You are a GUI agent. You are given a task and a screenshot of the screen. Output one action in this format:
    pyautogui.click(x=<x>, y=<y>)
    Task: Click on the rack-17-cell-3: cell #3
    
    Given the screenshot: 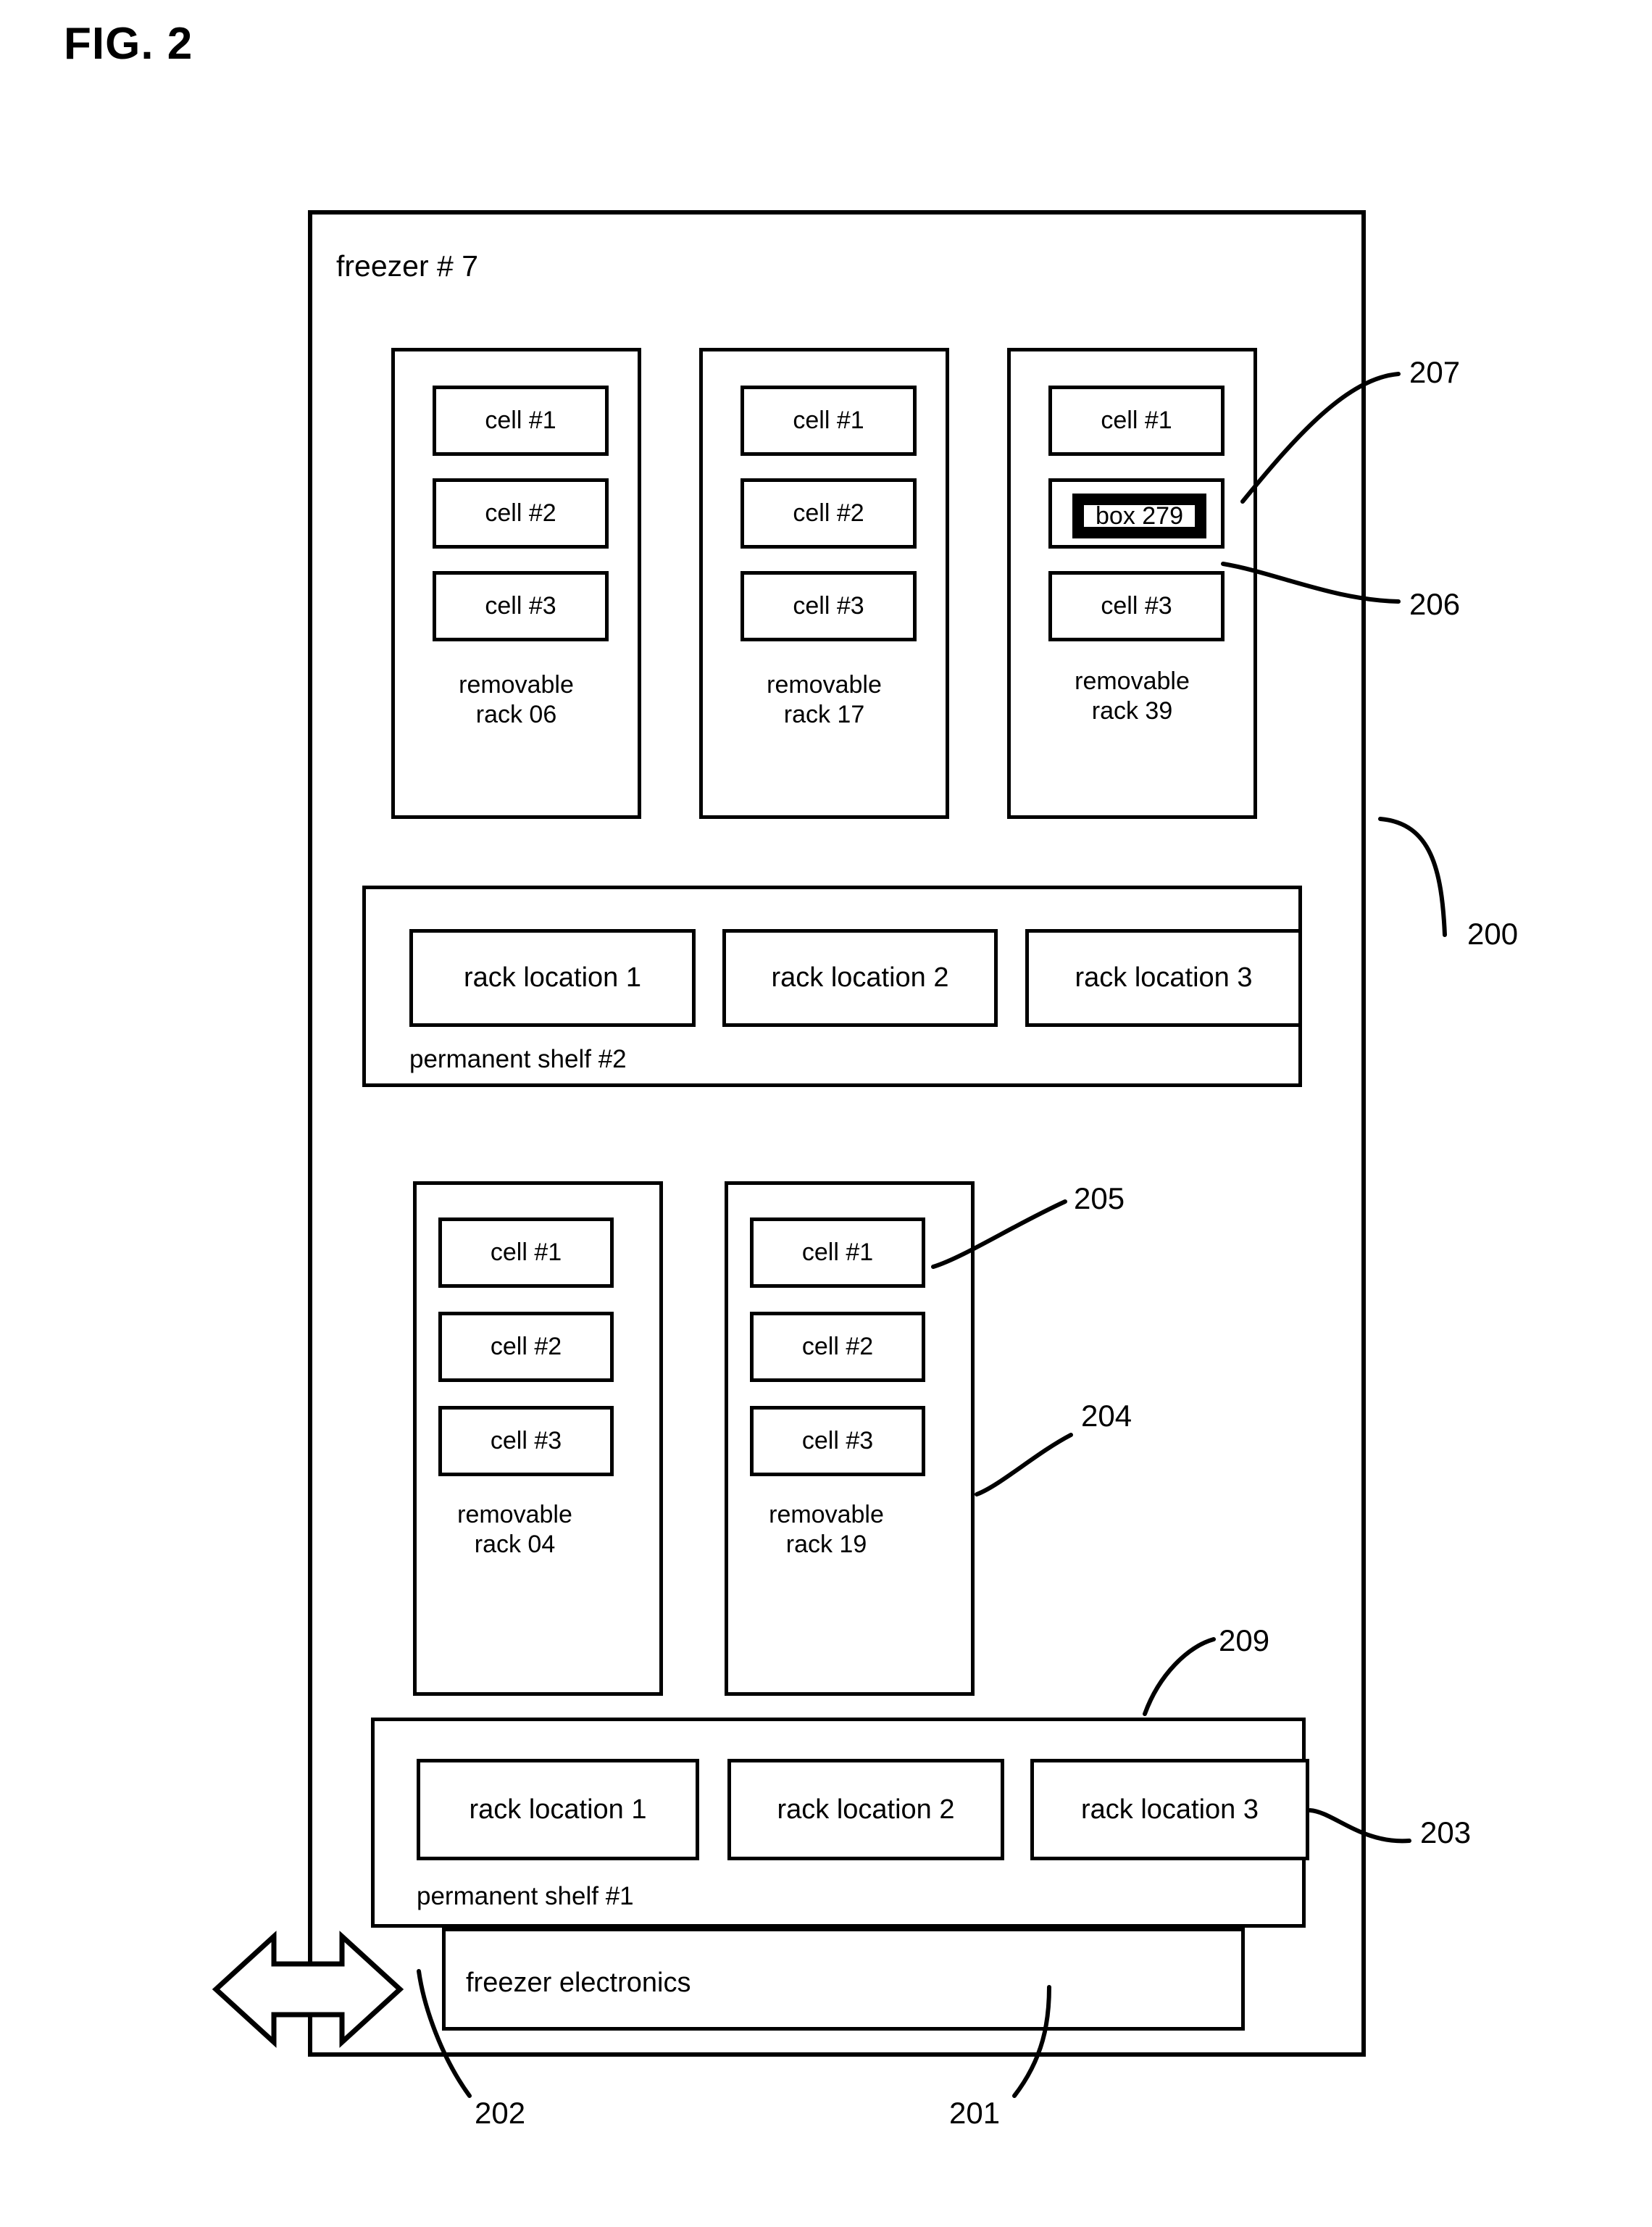 What is the action you would take?
    pyautogui.click(x=829, y=606)
    